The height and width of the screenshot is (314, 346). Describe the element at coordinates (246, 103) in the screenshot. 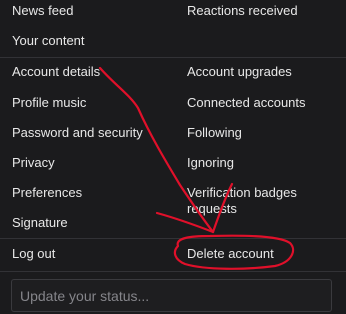

I see `menu-item-connected-accounts: Connected accounts` at that location.